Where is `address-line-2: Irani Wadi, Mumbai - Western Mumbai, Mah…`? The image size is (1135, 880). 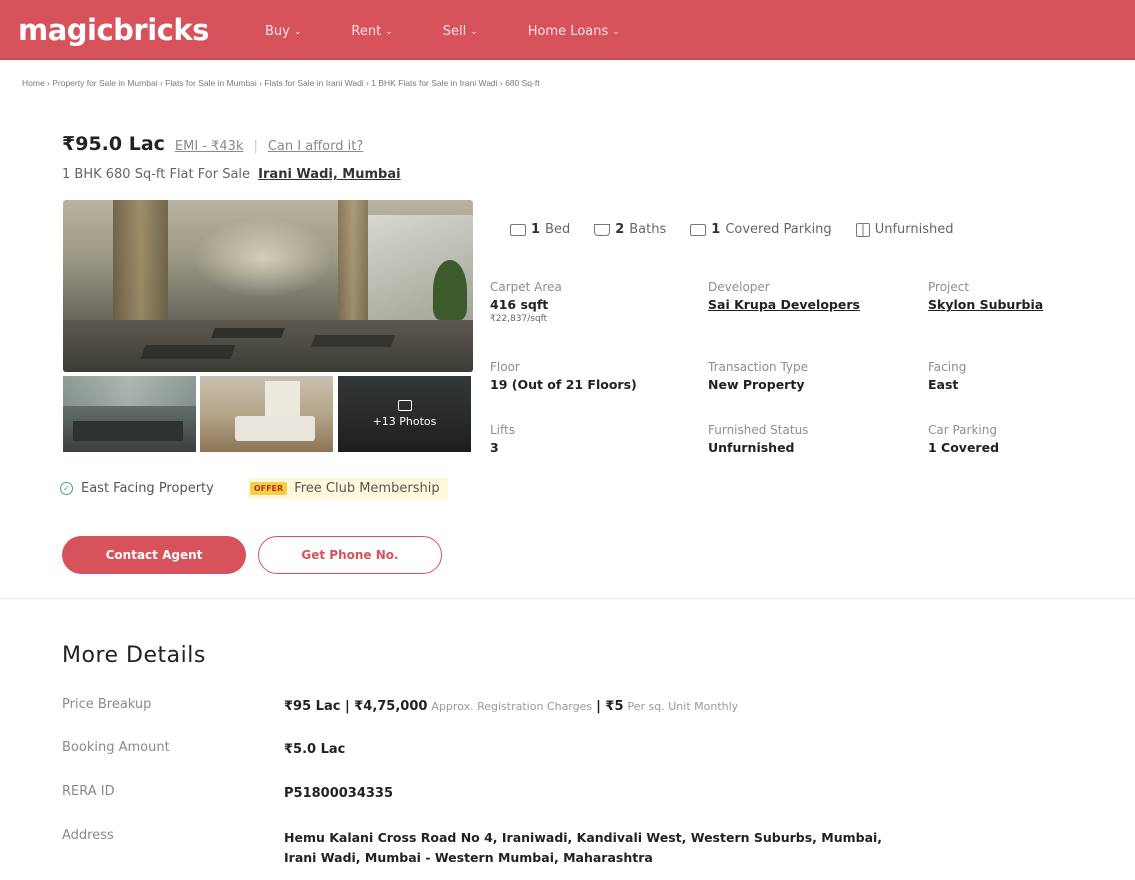
address-line-2: Irani Wadi, Mumbai - Western Mumbai, Mah… is located at coordinates (468, 857).